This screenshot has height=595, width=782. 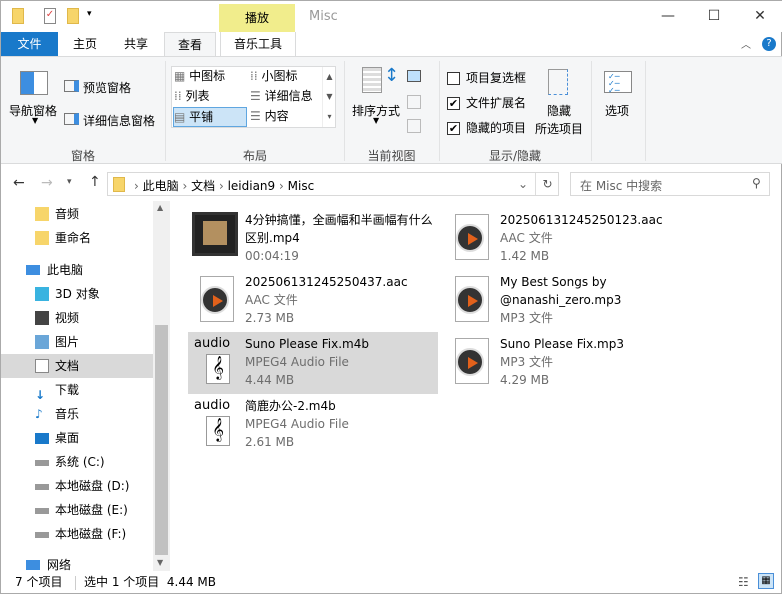 I want to click on label: 小图标, so click(x=279, y=76).